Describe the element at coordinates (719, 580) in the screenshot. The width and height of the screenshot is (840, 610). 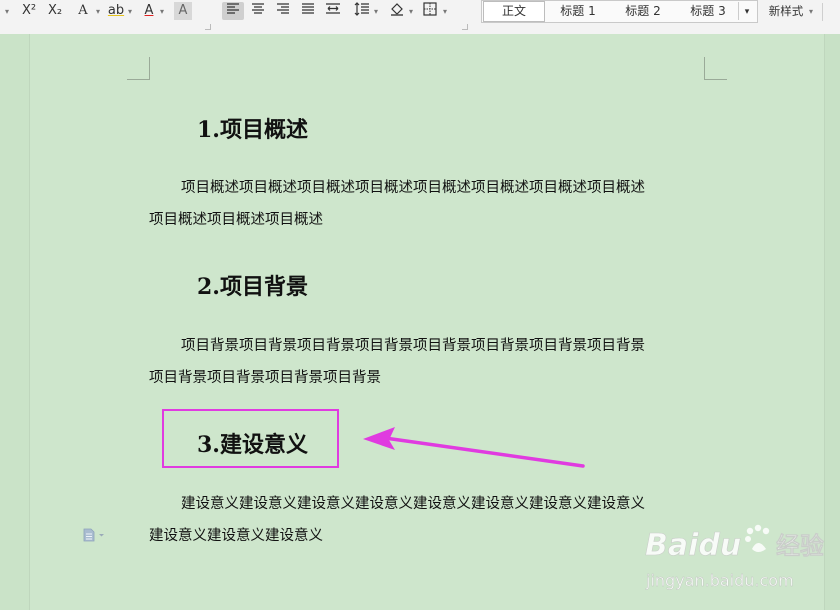
I see `watermark-url: jingyan.baidu.com` at that location.